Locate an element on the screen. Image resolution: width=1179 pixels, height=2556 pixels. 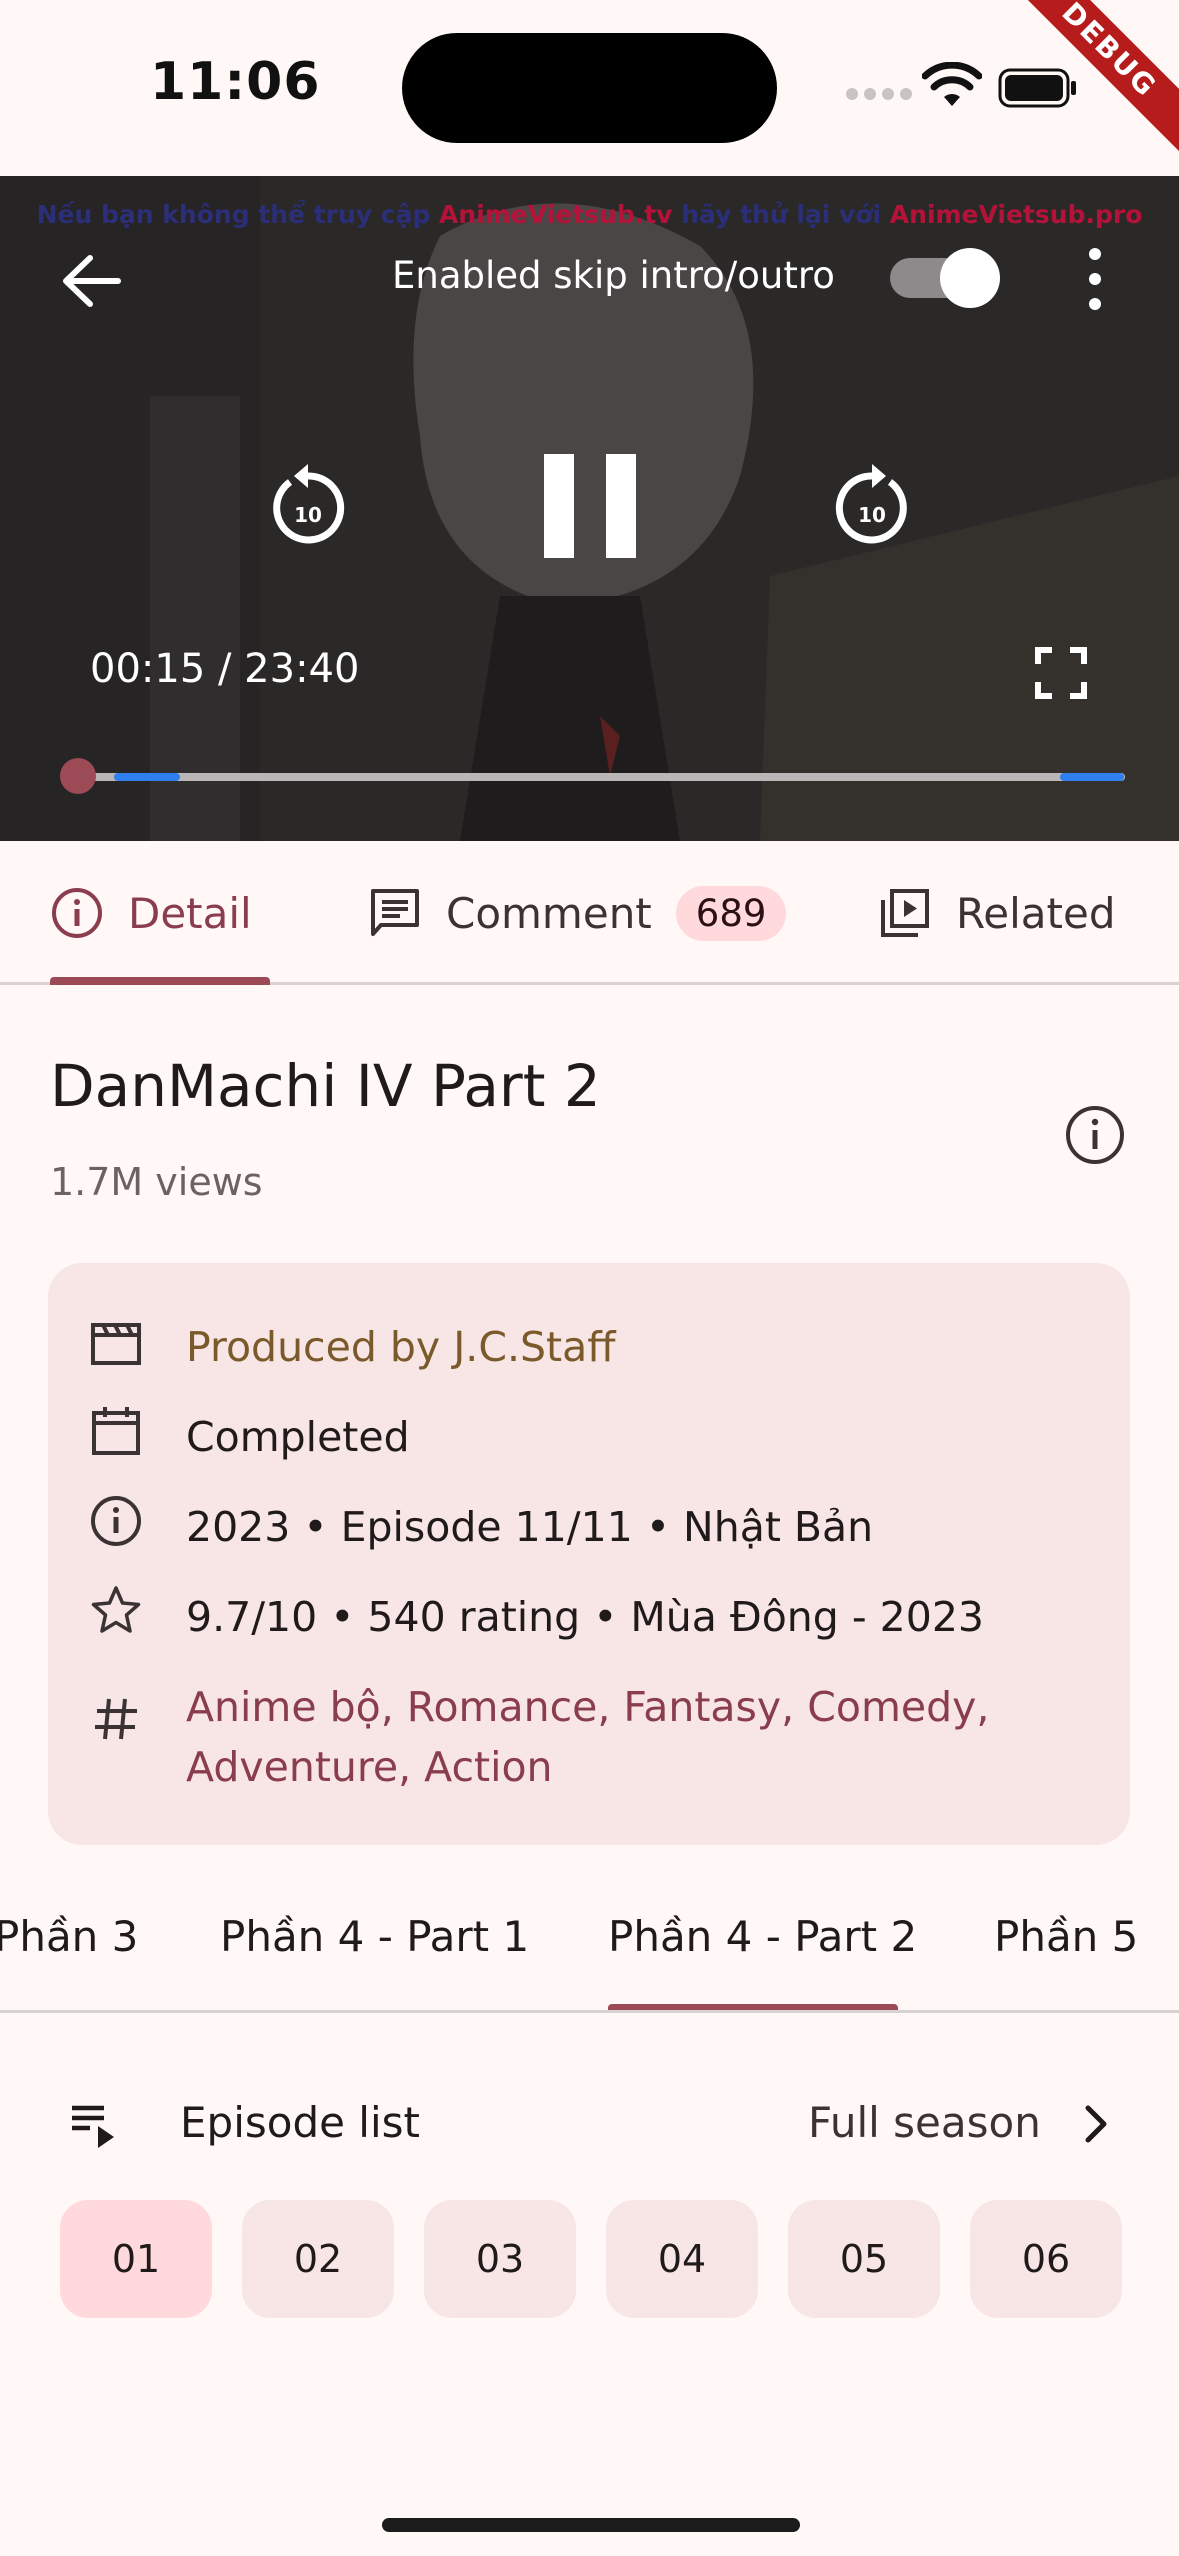
fullscreen-icon is located at coordinates (1061, 673).